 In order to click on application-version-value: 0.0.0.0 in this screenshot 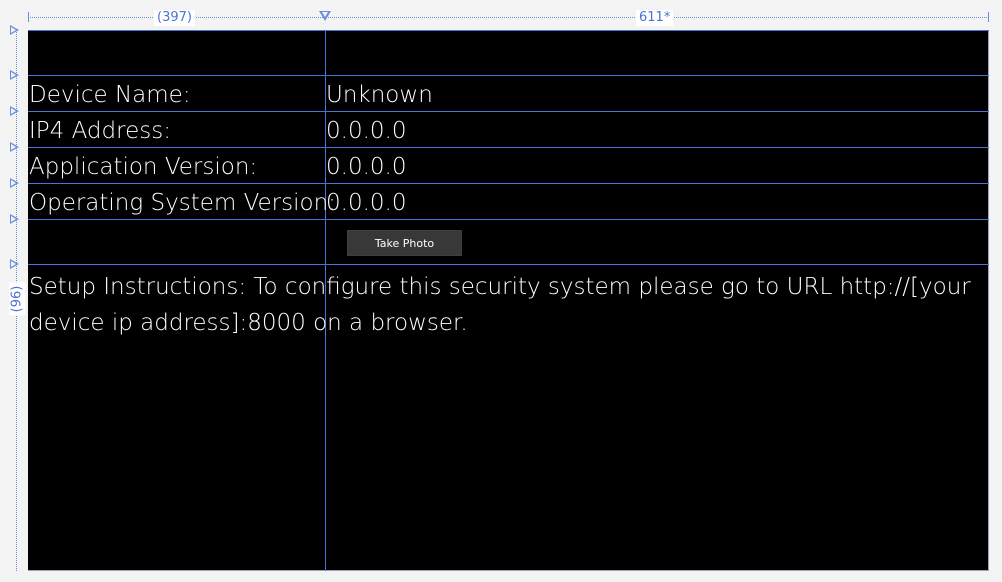, I will do `click(366, 167)`.